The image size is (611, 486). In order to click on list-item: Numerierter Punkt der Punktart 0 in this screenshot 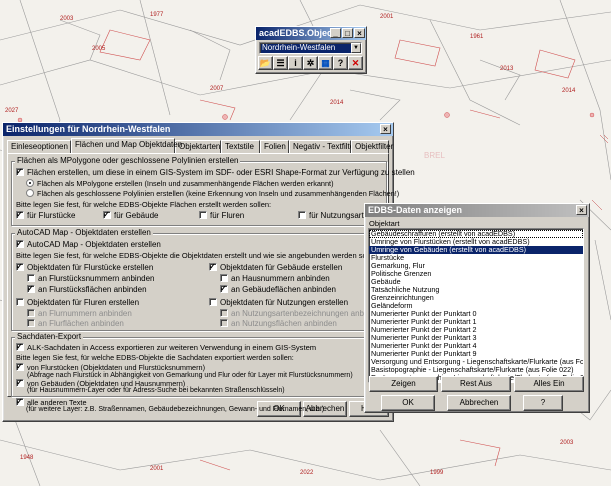, I will do `click(476, 314)`.